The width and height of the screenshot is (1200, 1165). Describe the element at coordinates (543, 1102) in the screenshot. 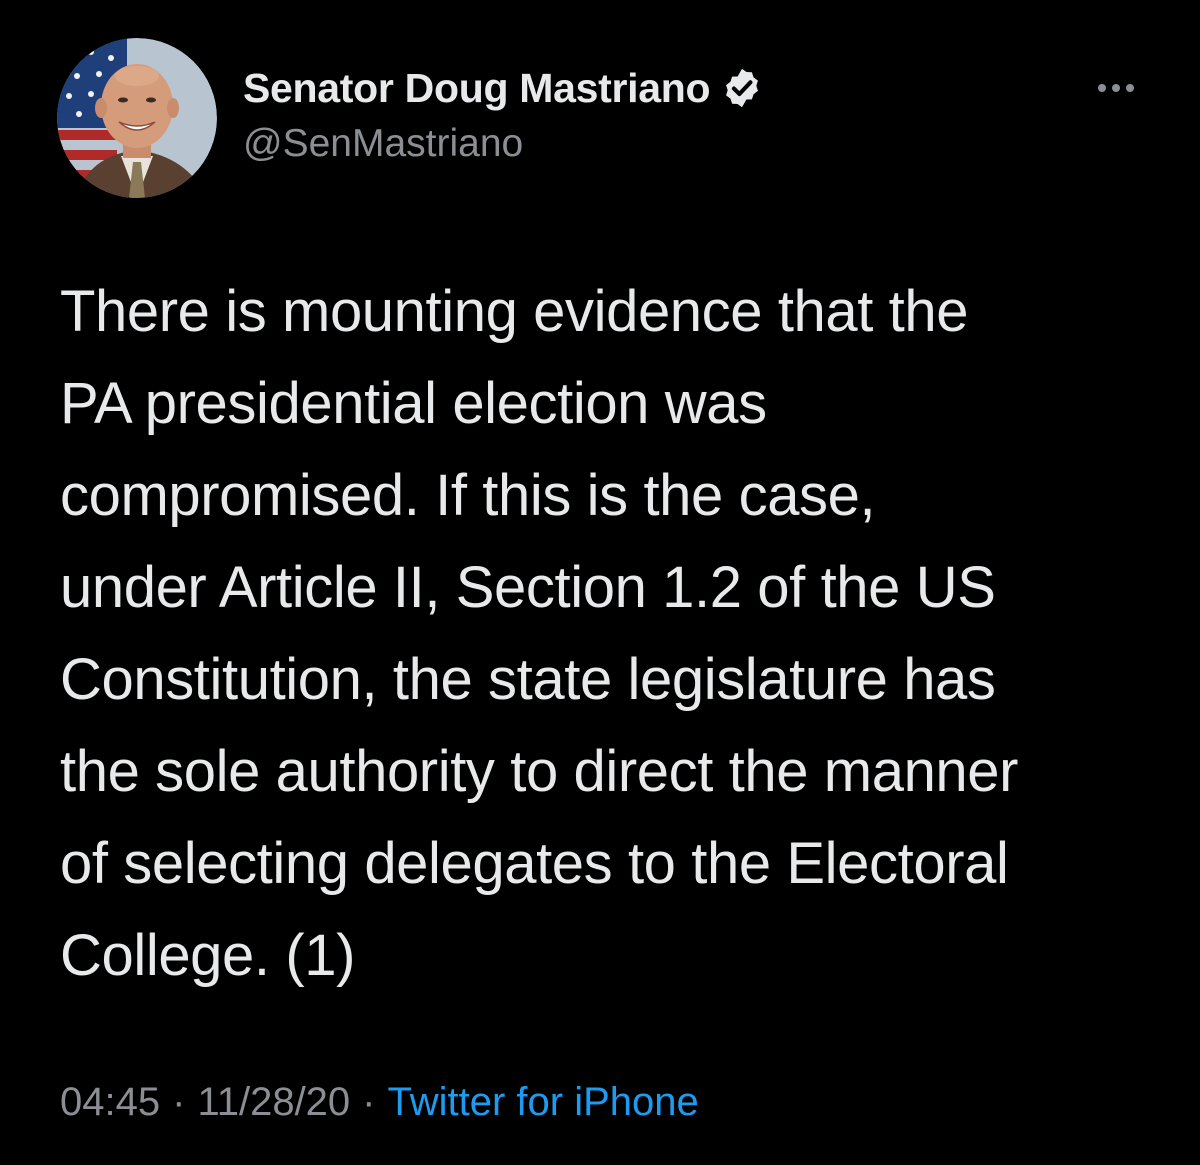

I see `tweet-source-link: Twitter for iPhone` at that location.